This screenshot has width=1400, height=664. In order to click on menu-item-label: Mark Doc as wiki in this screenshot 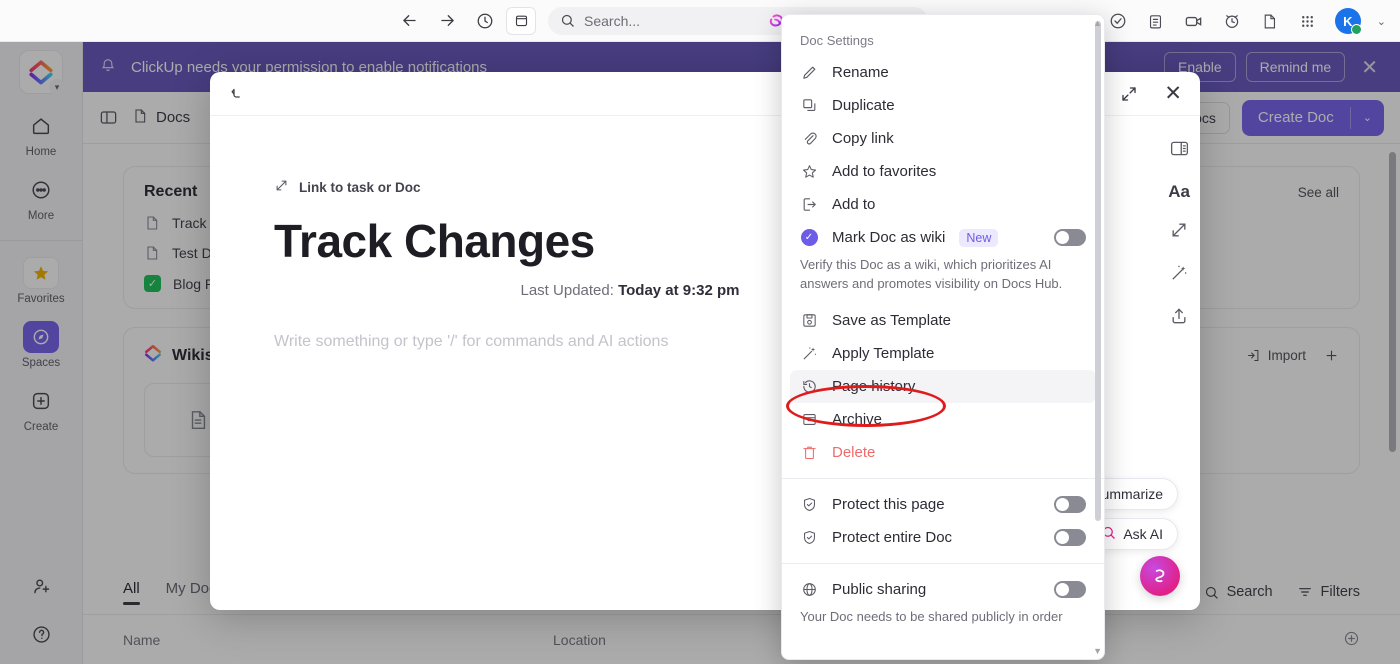, I will do `click(889, 237)`.